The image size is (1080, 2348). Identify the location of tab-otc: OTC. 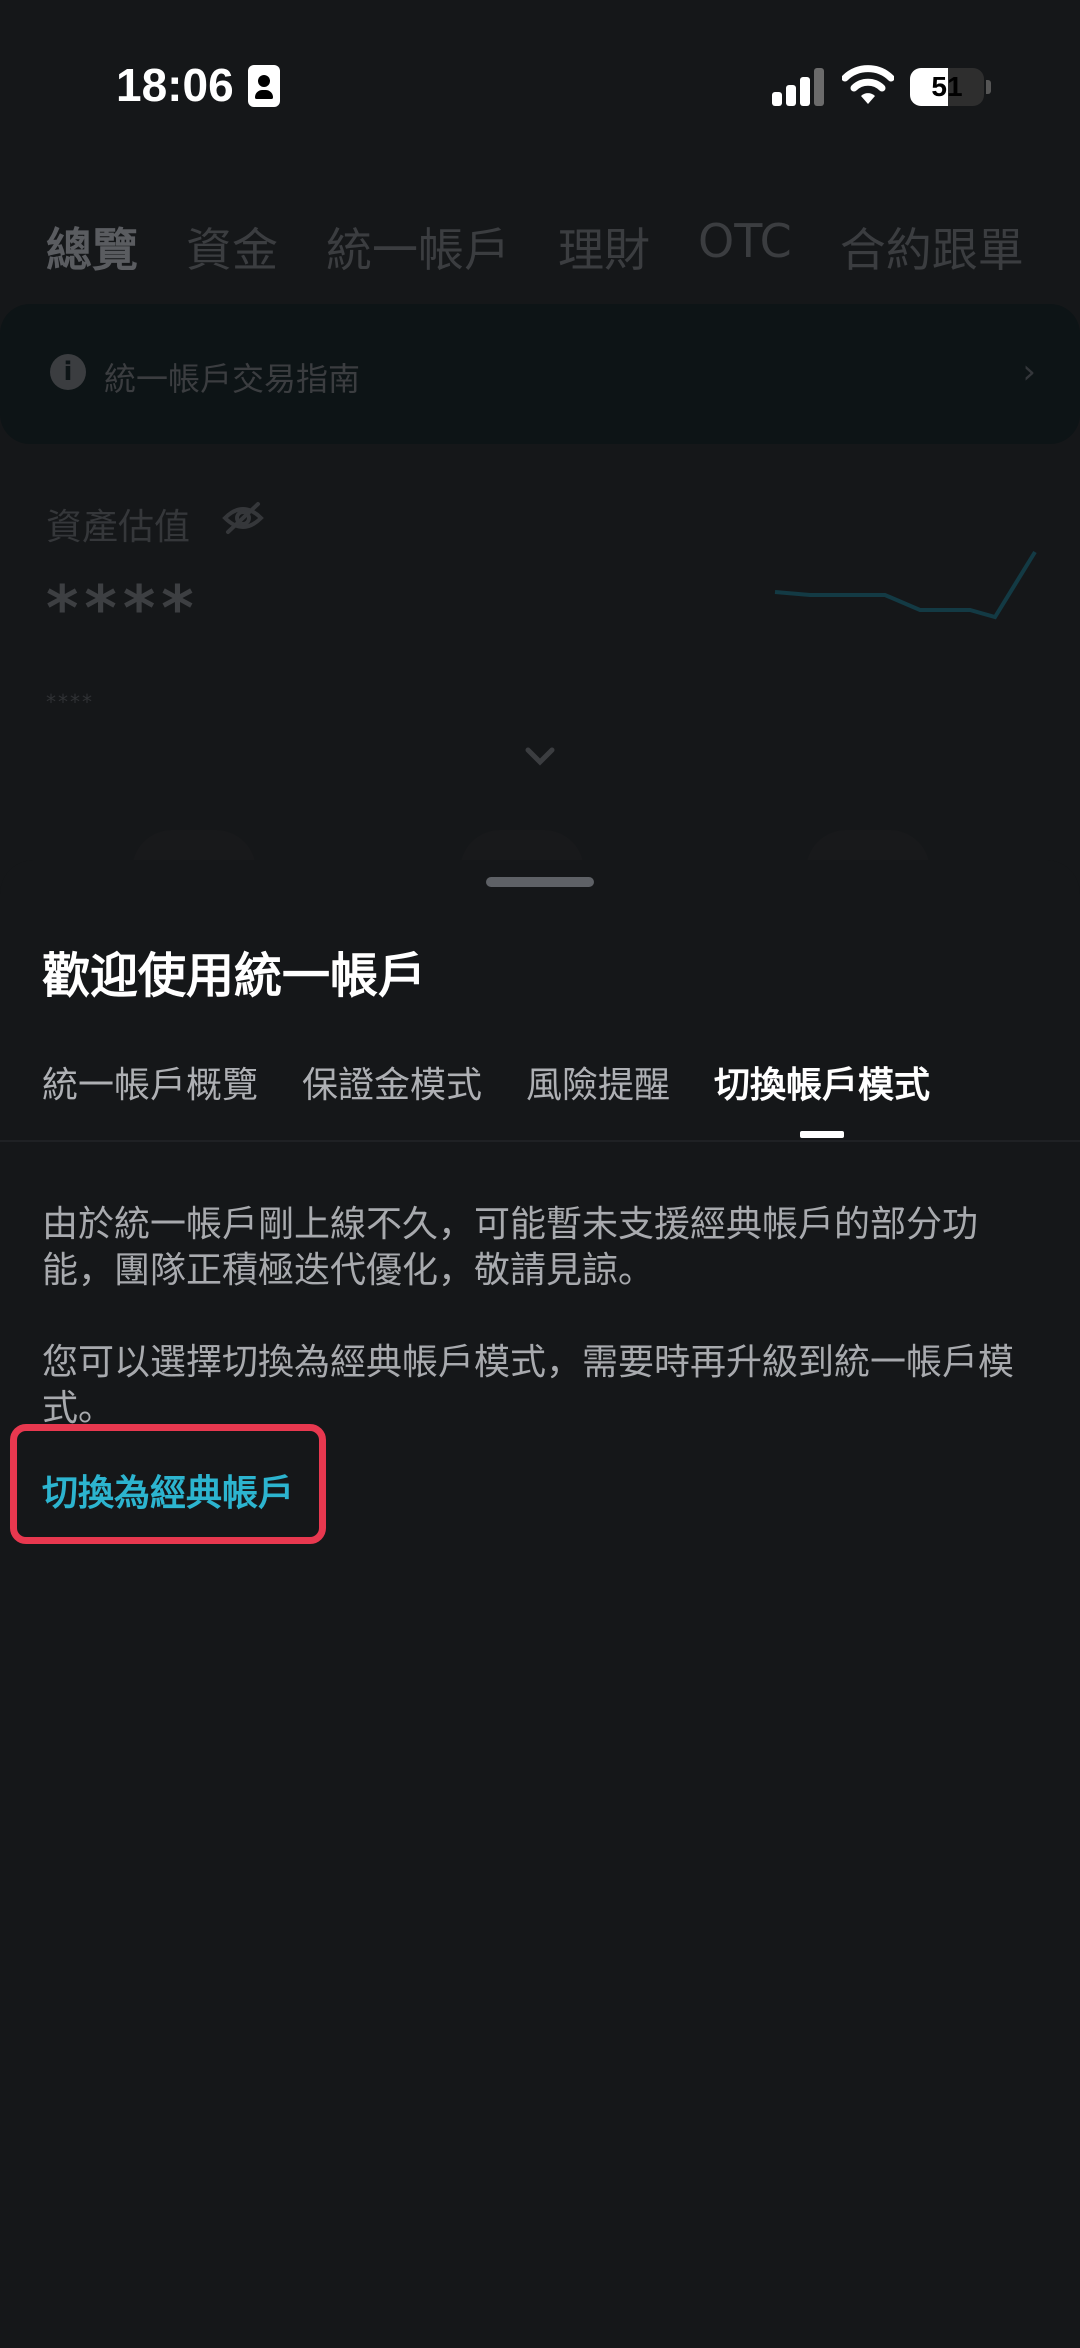
(745, 247).